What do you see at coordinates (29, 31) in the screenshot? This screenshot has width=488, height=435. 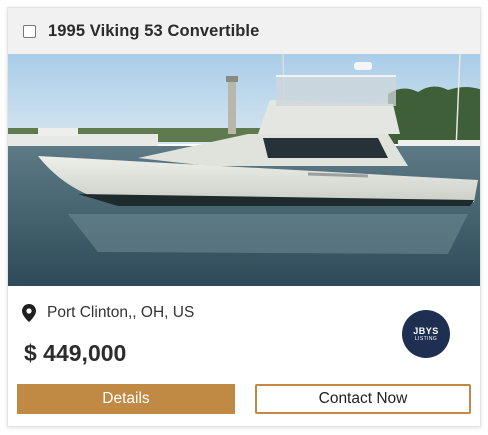 I see `select-checkbox` at bounding box center [29, 31].